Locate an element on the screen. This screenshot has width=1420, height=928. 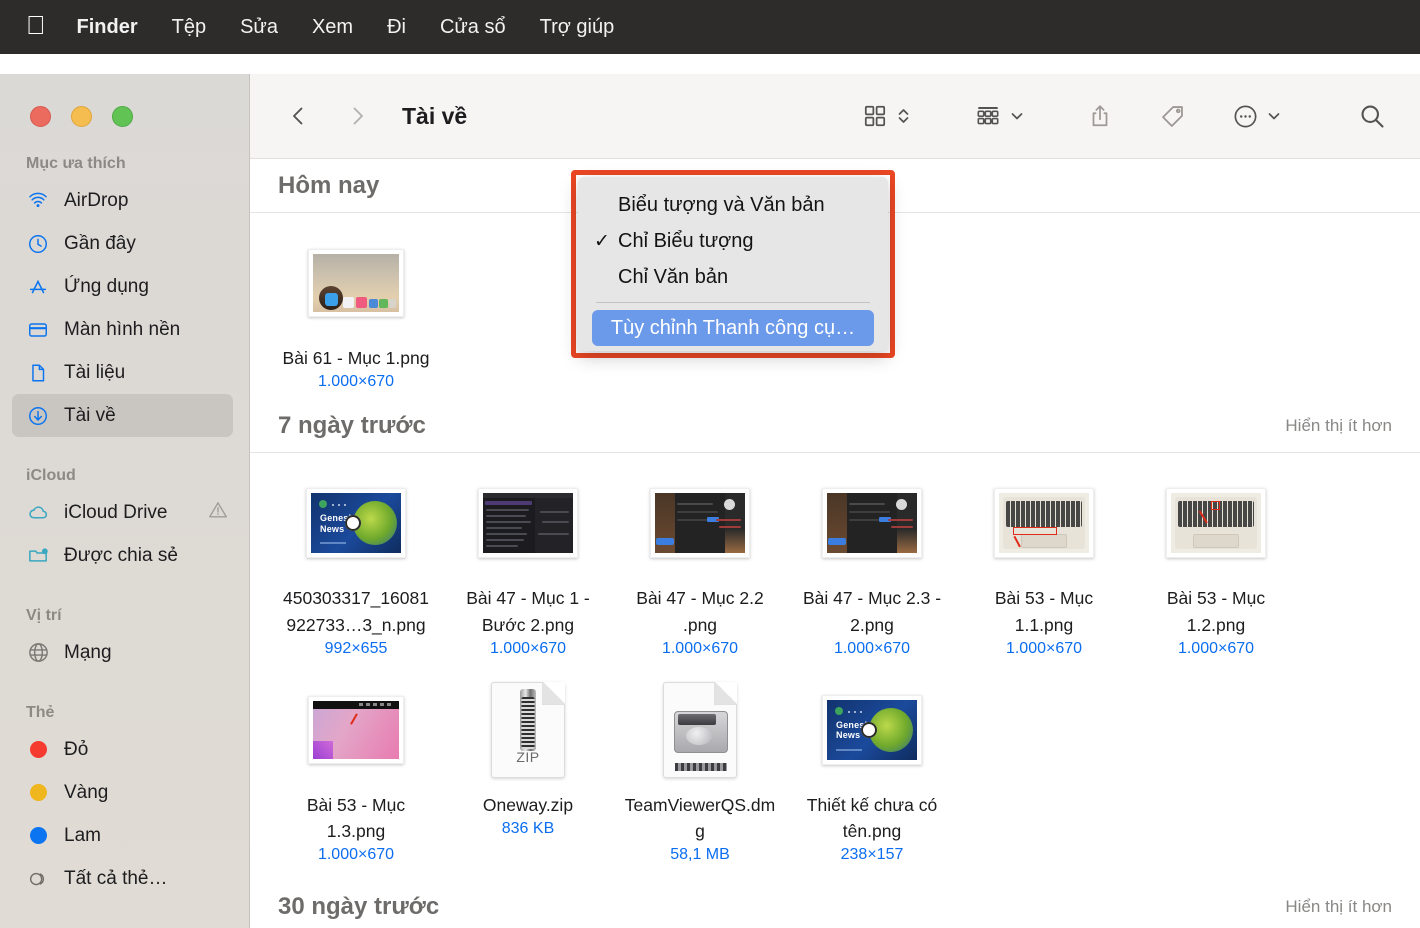
file-item: ZIP Oneway.zip 836 KB is located at coordinates (528, 773).